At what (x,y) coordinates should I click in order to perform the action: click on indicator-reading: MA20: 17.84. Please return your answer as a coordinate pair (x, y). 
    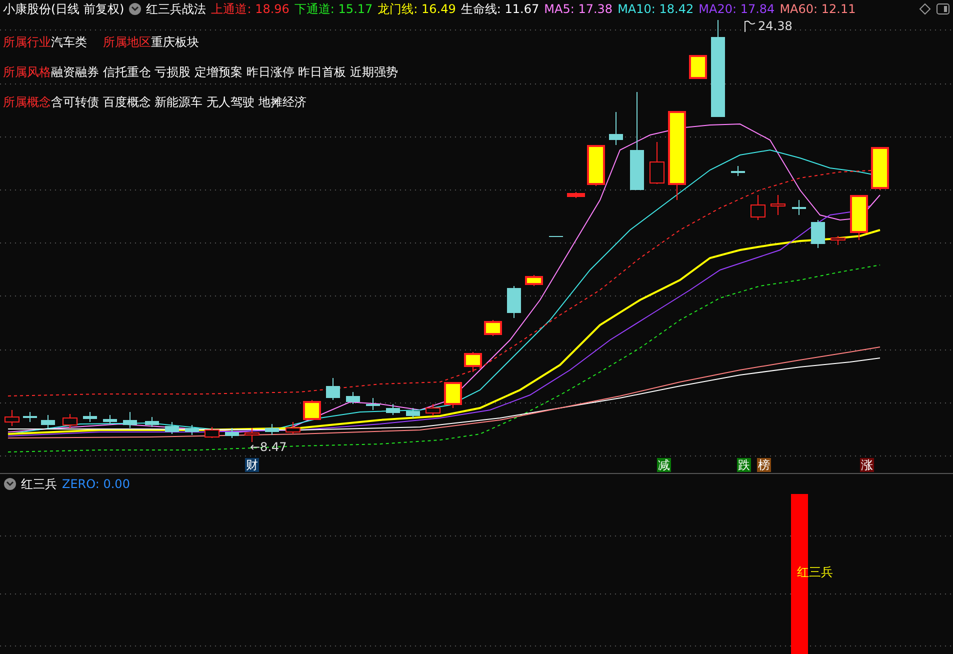
    Looking at the image, I should click on (736, 9).